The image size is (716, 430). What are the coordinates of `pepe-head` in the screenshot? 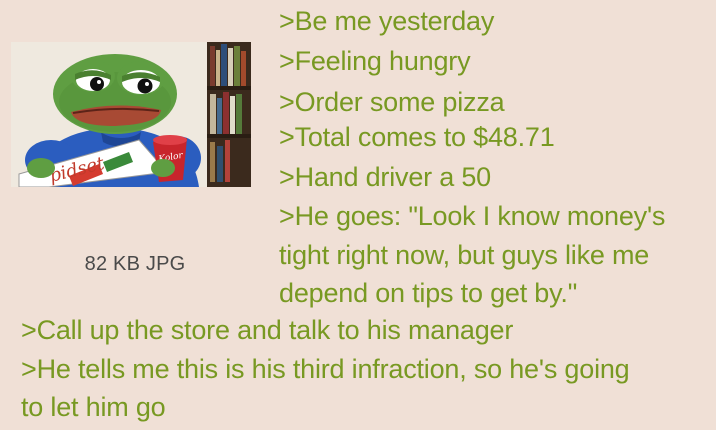 It's located at (115, 94).